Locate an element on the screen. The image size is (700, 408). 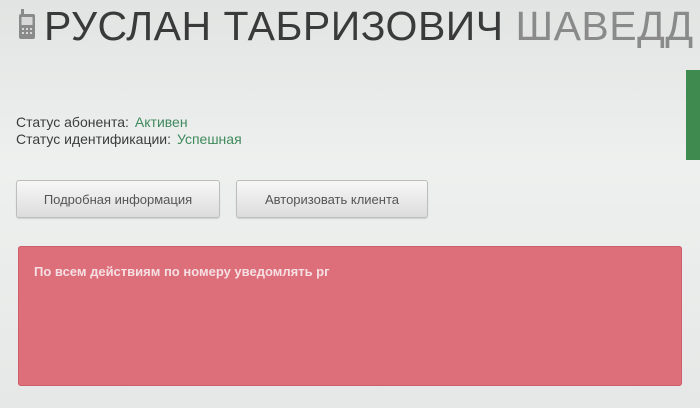
status-accent-strip is located at coordinates (693, 115).